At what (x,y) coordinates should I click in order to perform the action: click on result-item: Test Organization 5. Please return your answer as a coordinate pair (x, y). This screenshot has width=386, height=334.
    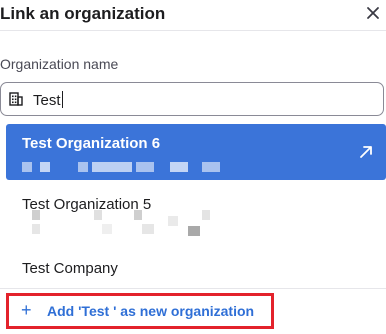
    Looking at the image, I should click on (196, 218).